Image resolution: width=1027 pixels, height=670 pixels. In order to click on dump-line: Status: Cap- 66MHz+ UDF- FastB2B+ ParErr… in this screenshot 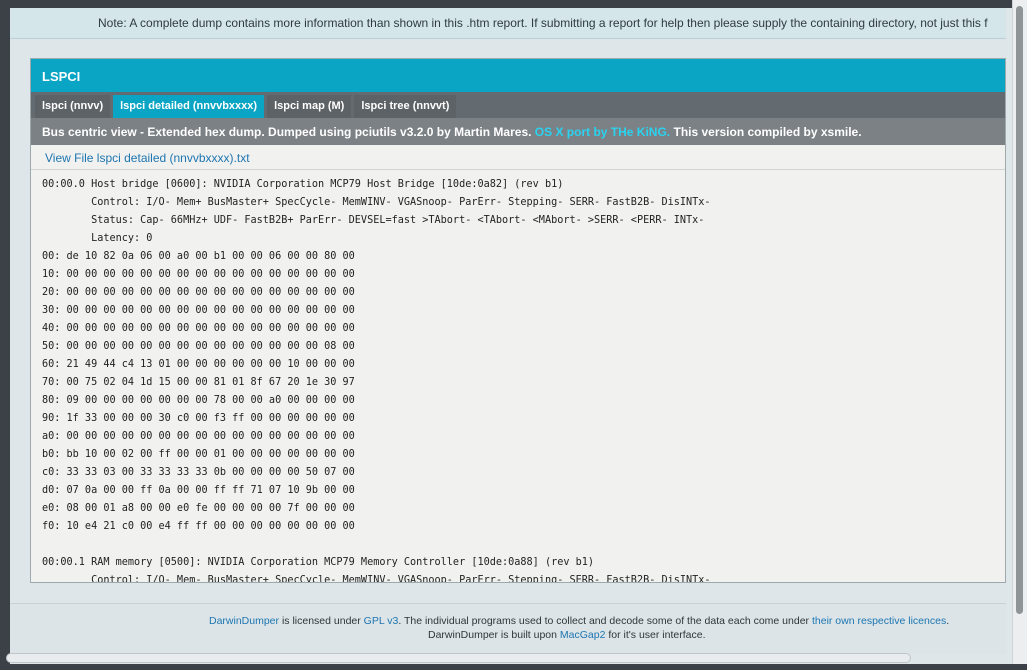, I will do `click(373, 220)`.